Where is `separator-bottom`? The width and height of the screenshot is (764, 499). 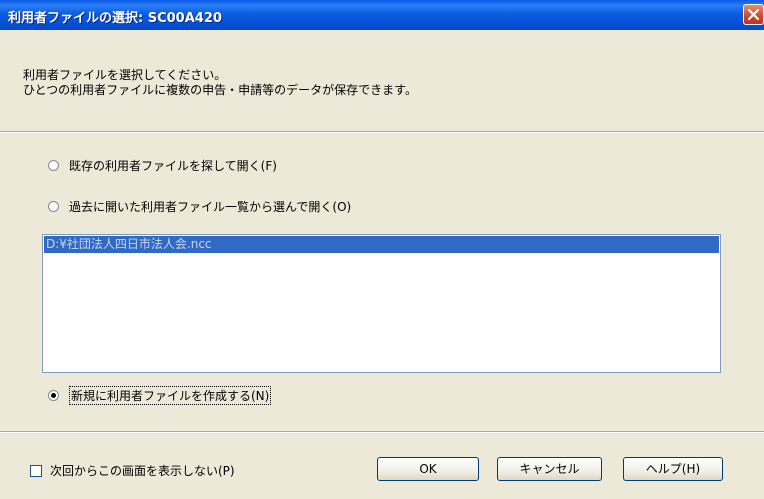
separator-bottom is located at coordinates (382, 432).